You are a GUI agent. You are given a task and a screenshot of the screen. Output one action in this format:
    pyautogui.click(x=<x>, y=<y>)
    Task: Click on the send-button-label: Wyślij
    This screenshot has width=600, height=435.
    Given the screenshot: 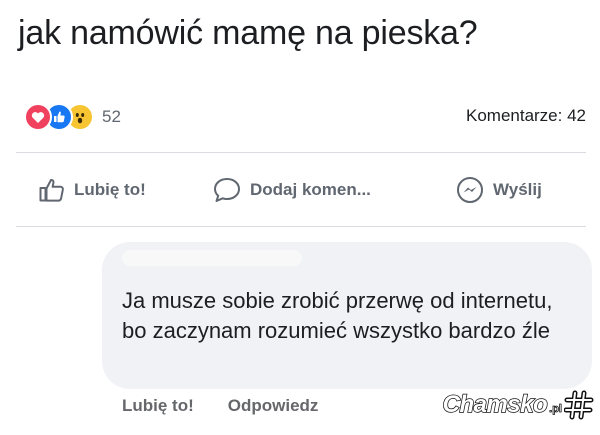 What is the action you would take?
    pyautogui.click(x=517, y=189)
    